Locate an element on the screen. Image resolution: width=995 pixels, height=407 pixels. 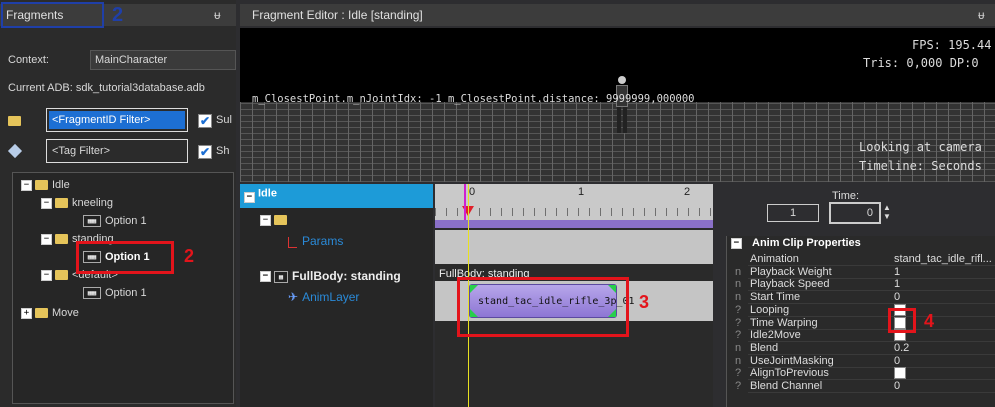
property-row: ? AlignToPrevious is located at coordinates (861, 374).